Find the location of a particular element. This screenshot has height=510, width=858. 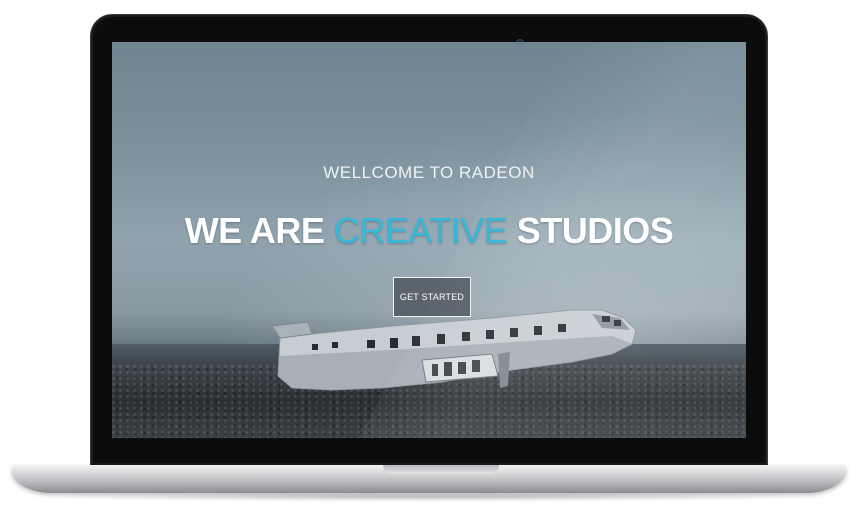

laptop-notch is located at coordinates (441, 469).